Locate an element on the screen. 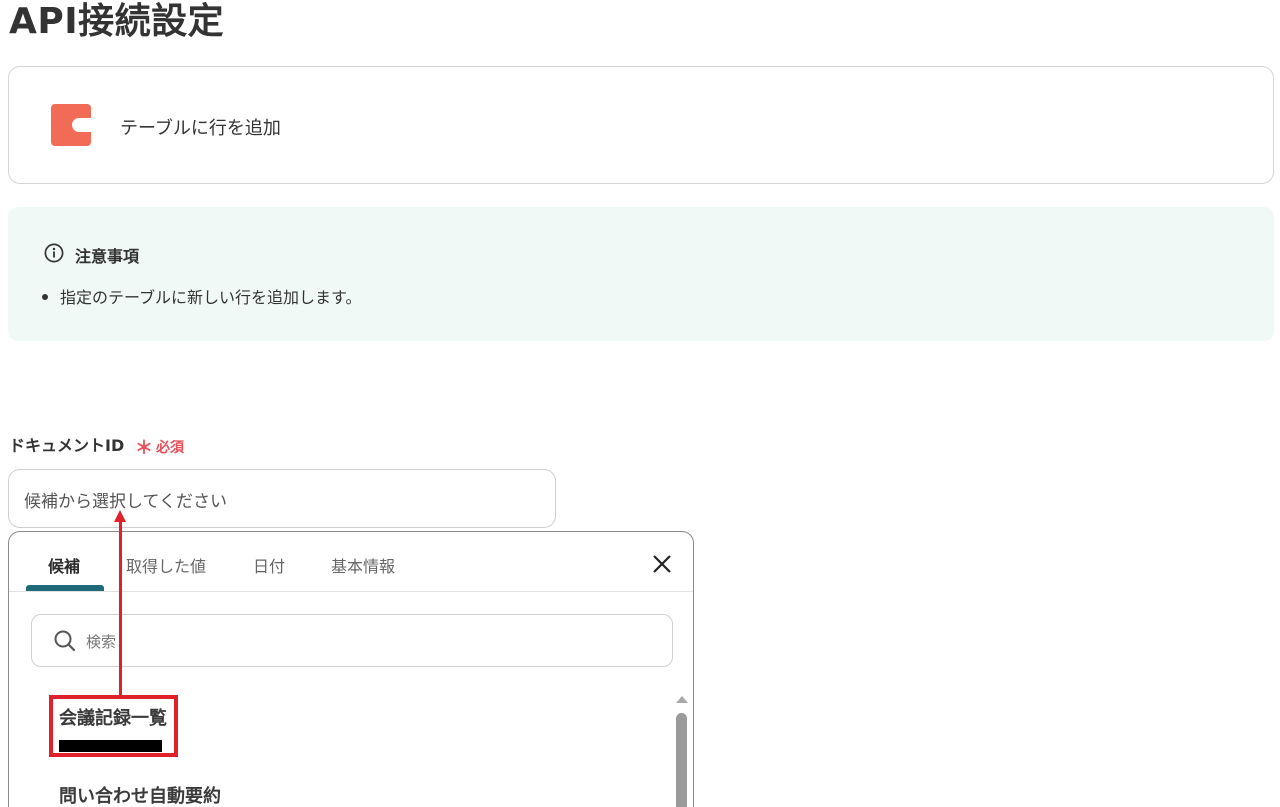  search-box is located at coordinates (352, 640).